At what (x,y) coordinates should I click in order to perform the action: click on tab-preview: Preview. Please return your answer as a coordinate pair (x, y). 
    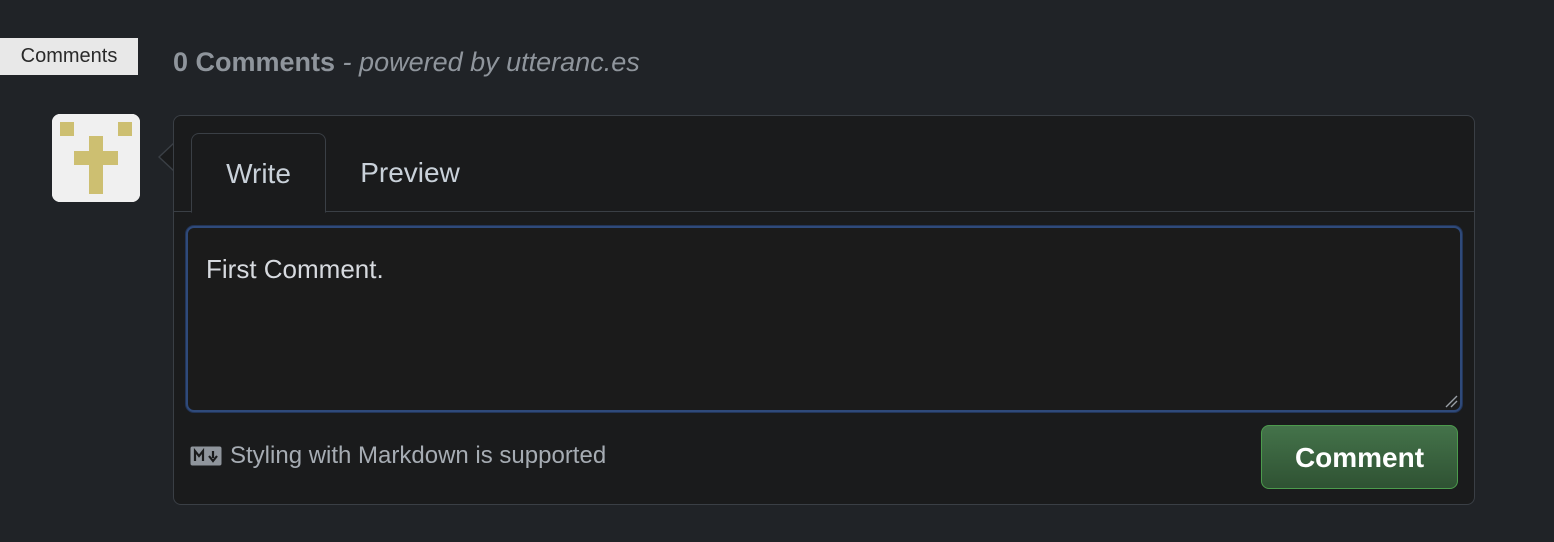
    Looking at the image, I should click on (410, 173).